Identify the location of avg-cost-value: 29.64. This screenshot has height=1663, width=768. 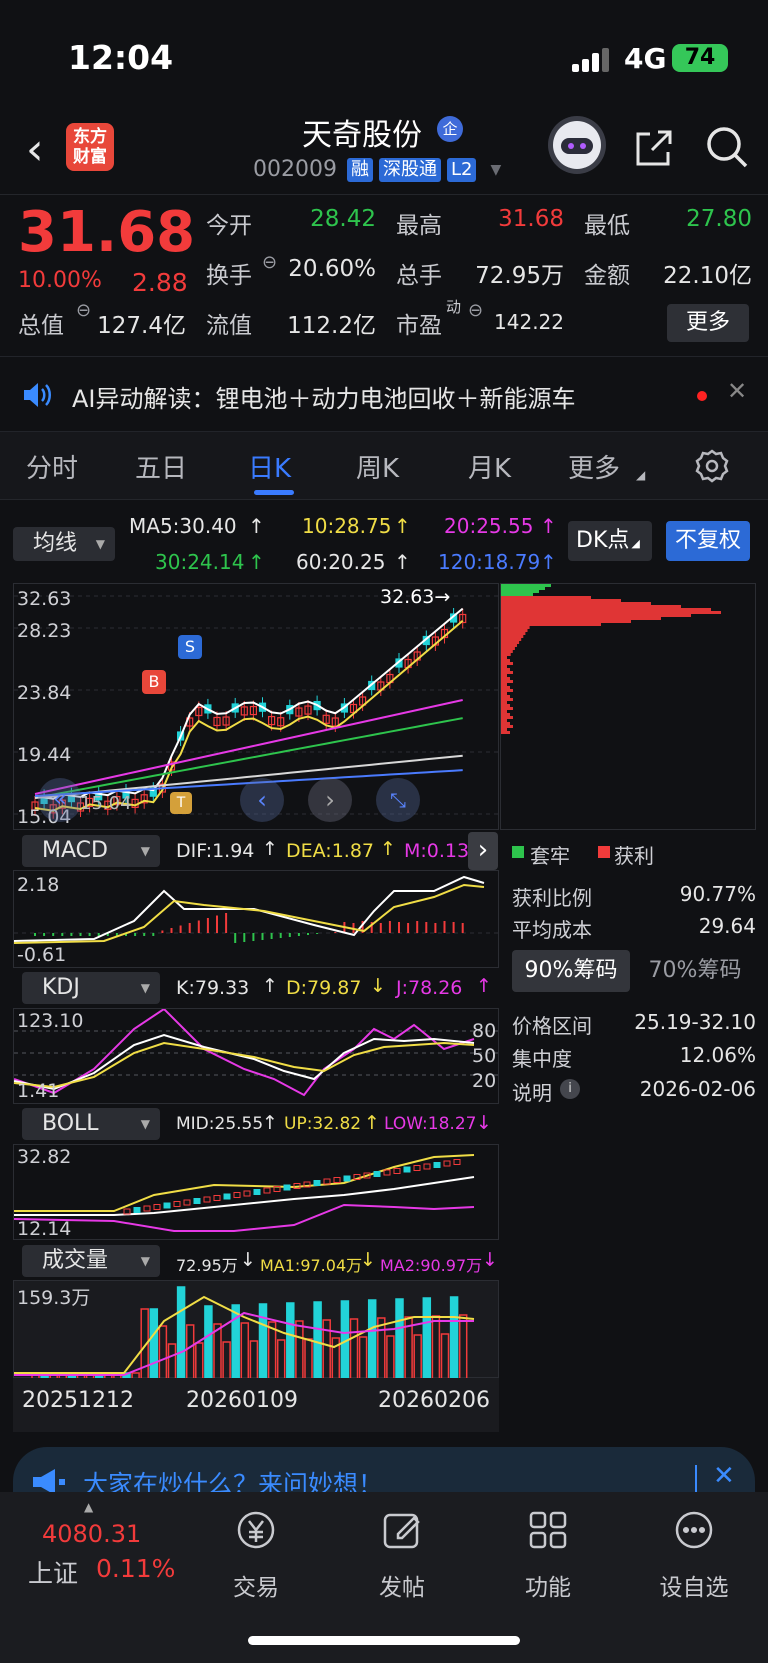
(727, 926).